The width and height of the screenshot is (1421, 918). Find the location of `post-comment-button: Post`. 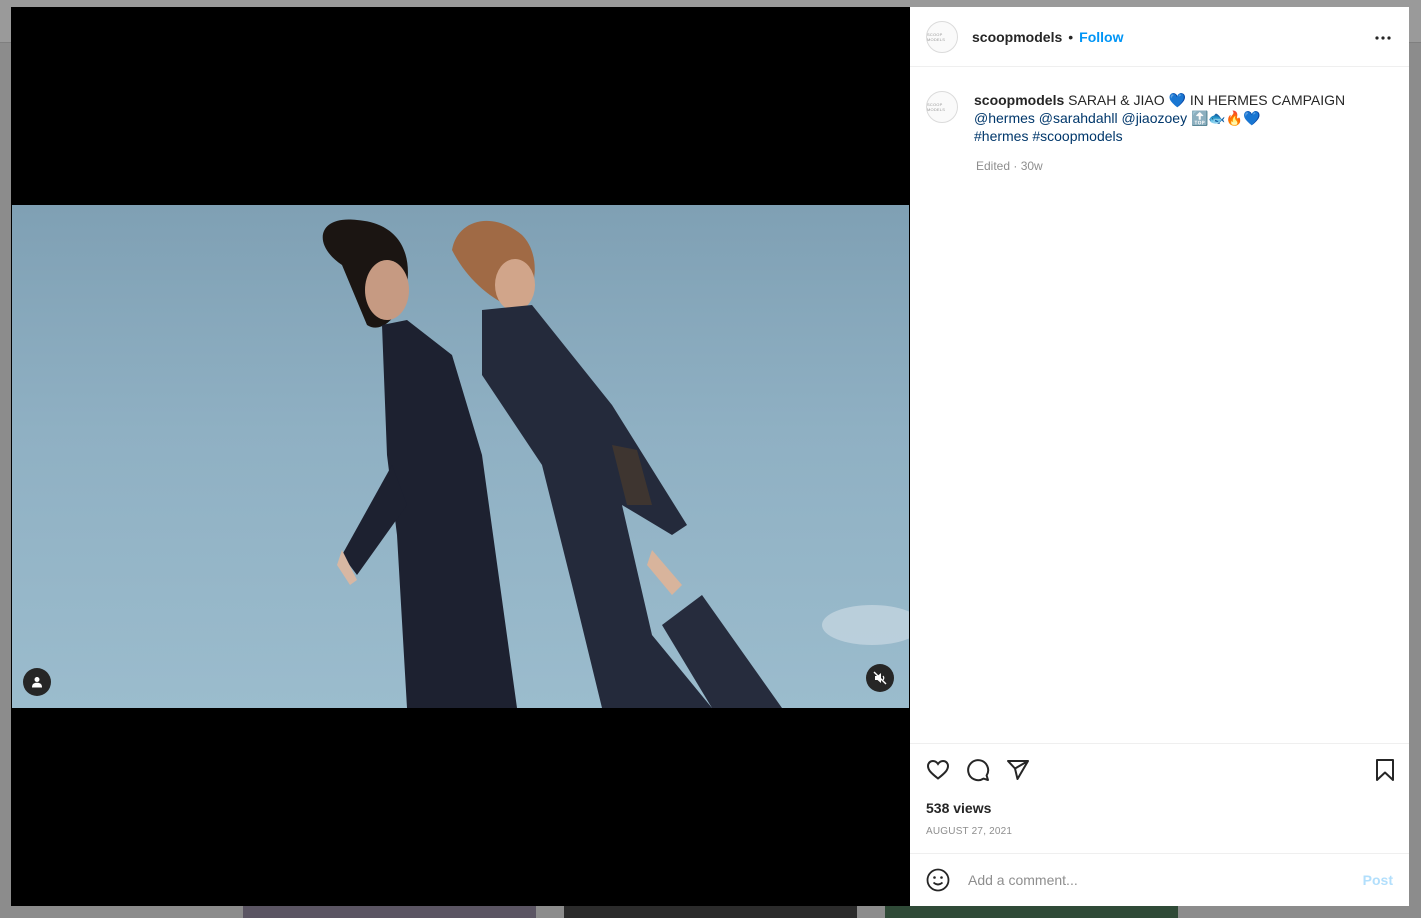

post-comment-button: Post is located at coordinates (1378, 880).